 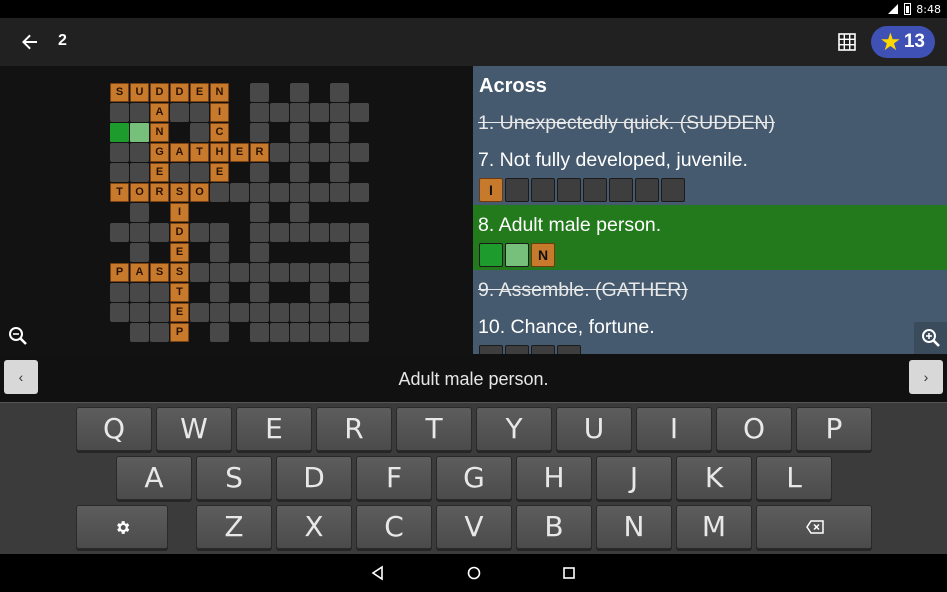 What do you see at coordinates (354, 429) in the screenshot?
I see `key-r: R` at bounding box center [354, 429].